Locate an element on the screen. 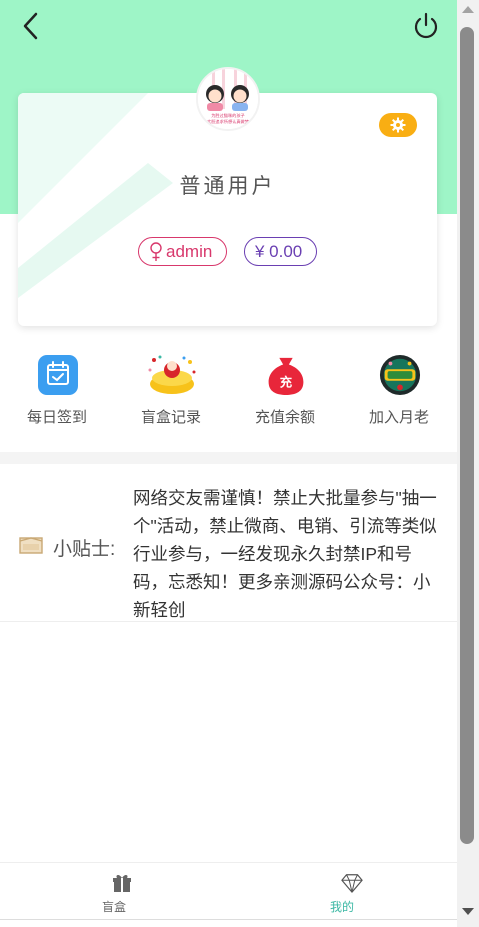  shortcut-label: 每日签到 is located at coordinates (56, 417).